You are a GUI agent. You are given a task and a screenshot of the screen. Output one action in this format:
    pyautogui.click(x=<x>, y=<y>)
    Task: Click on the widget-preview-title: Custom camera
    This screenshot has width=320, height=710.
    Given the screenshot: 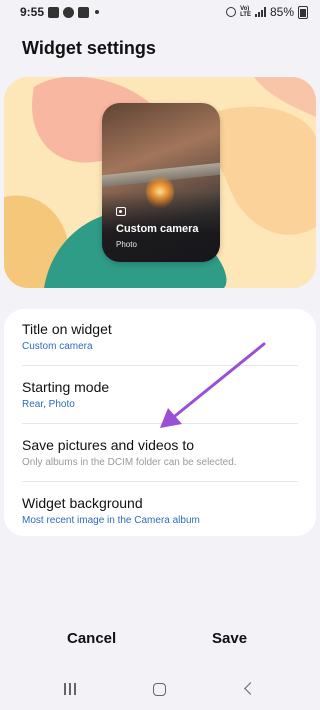 What is the action you would take?
    pyautogui.click(x=157, y=229)
    